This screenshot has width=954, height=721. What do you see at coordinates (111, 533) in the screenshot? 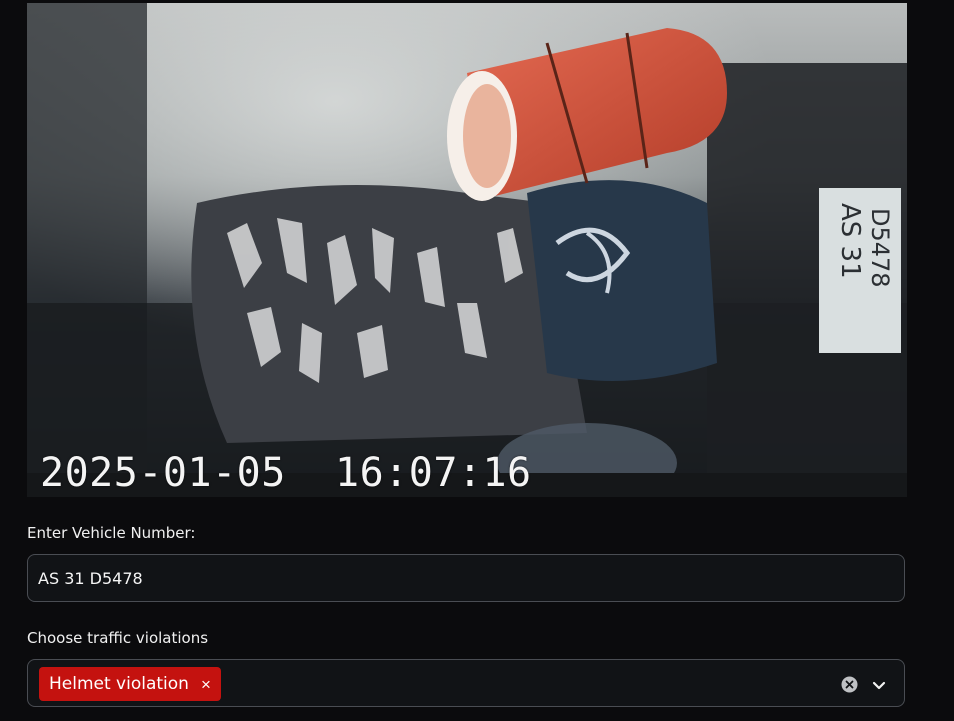
I see `vehicle-number-label: Enter Vehicle Number:` at bounding box center [111, 533].